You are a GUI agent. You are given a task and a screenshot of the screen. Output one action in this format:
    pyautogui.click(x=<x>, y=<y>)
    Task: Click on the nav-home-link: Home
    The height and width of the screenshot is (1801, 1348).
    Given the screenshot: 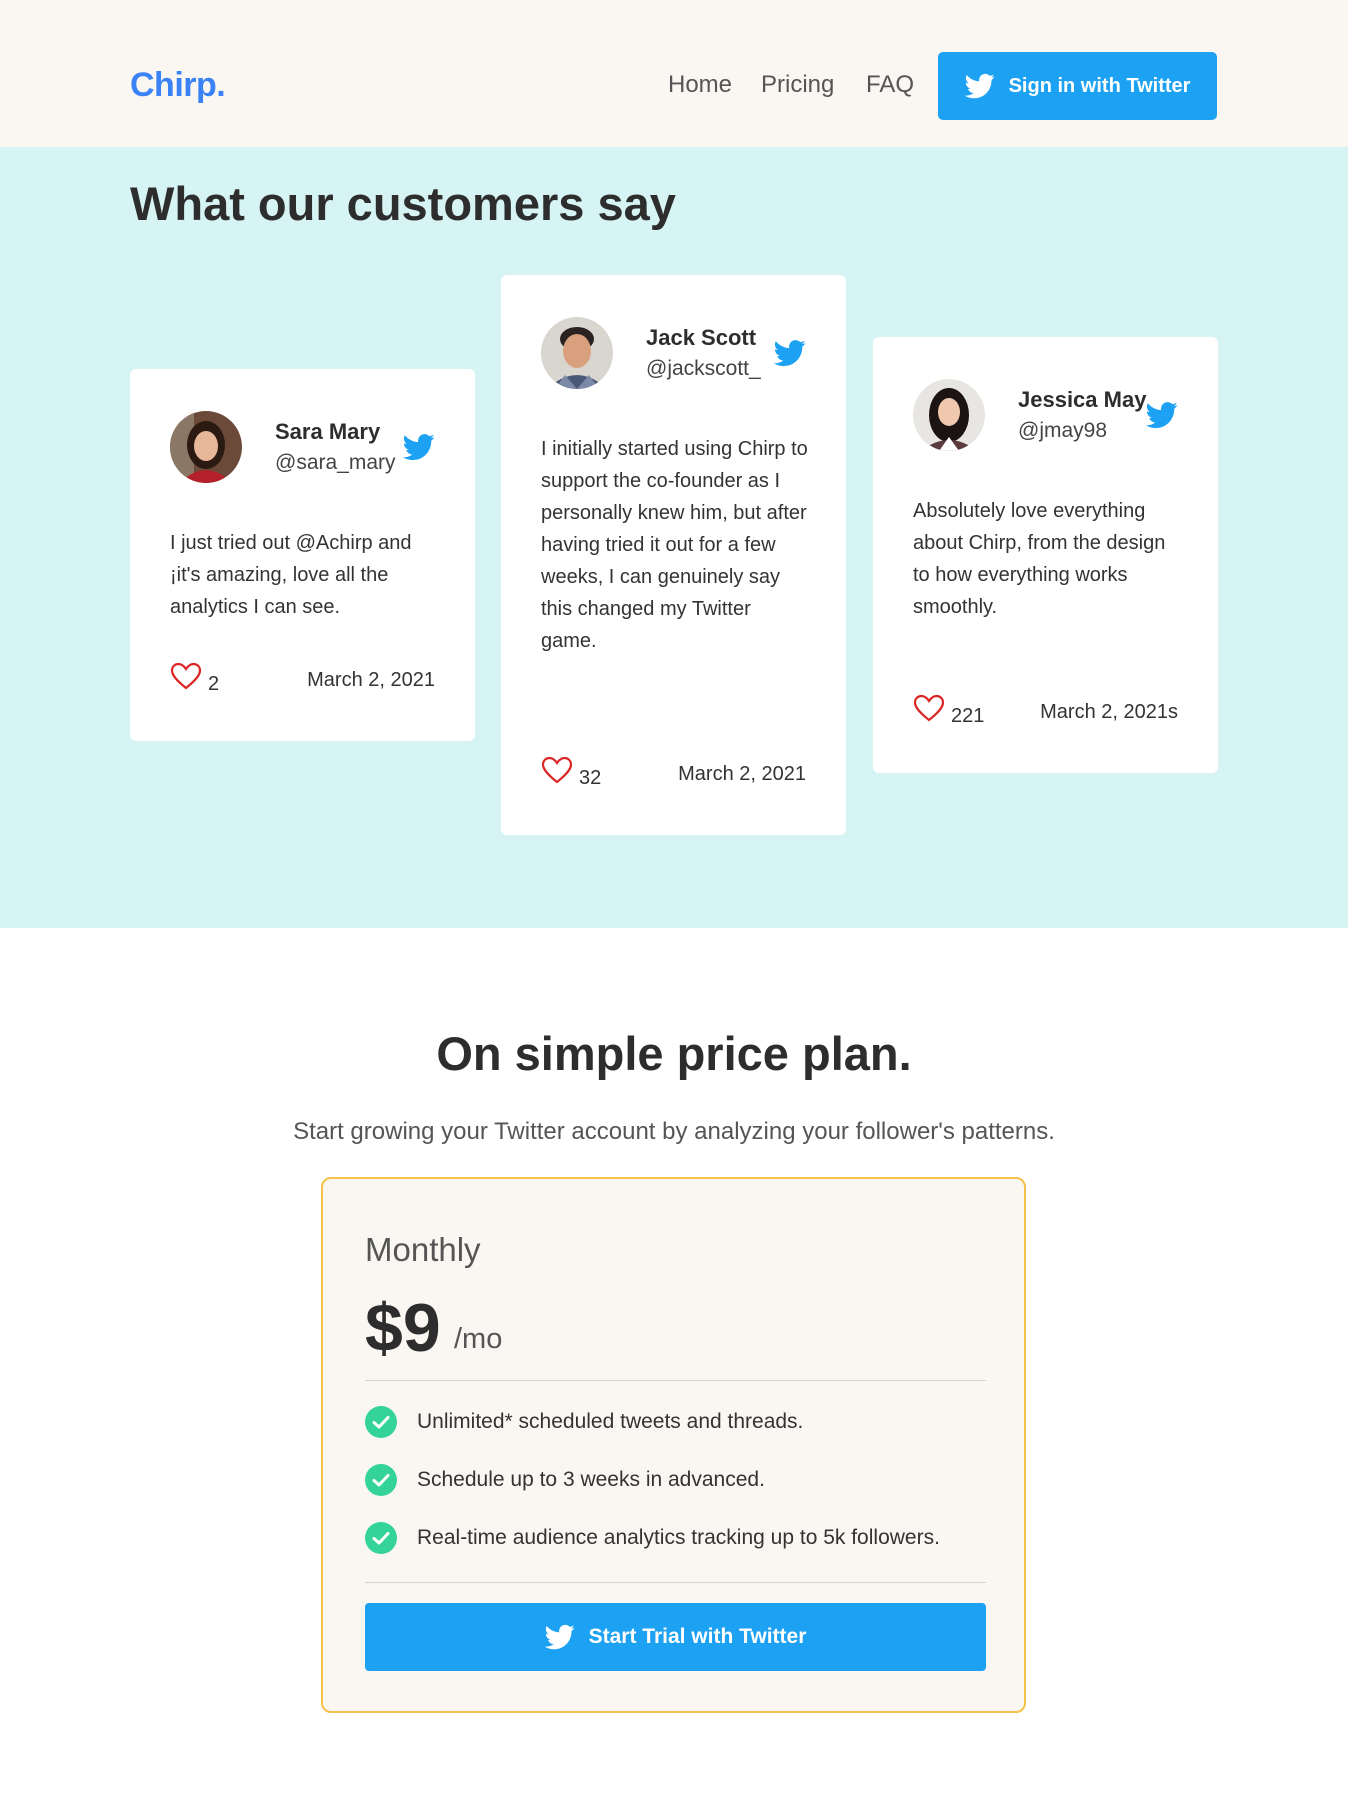 What is the action you would take?
    pyautogui.click(x=700, y=85)
    